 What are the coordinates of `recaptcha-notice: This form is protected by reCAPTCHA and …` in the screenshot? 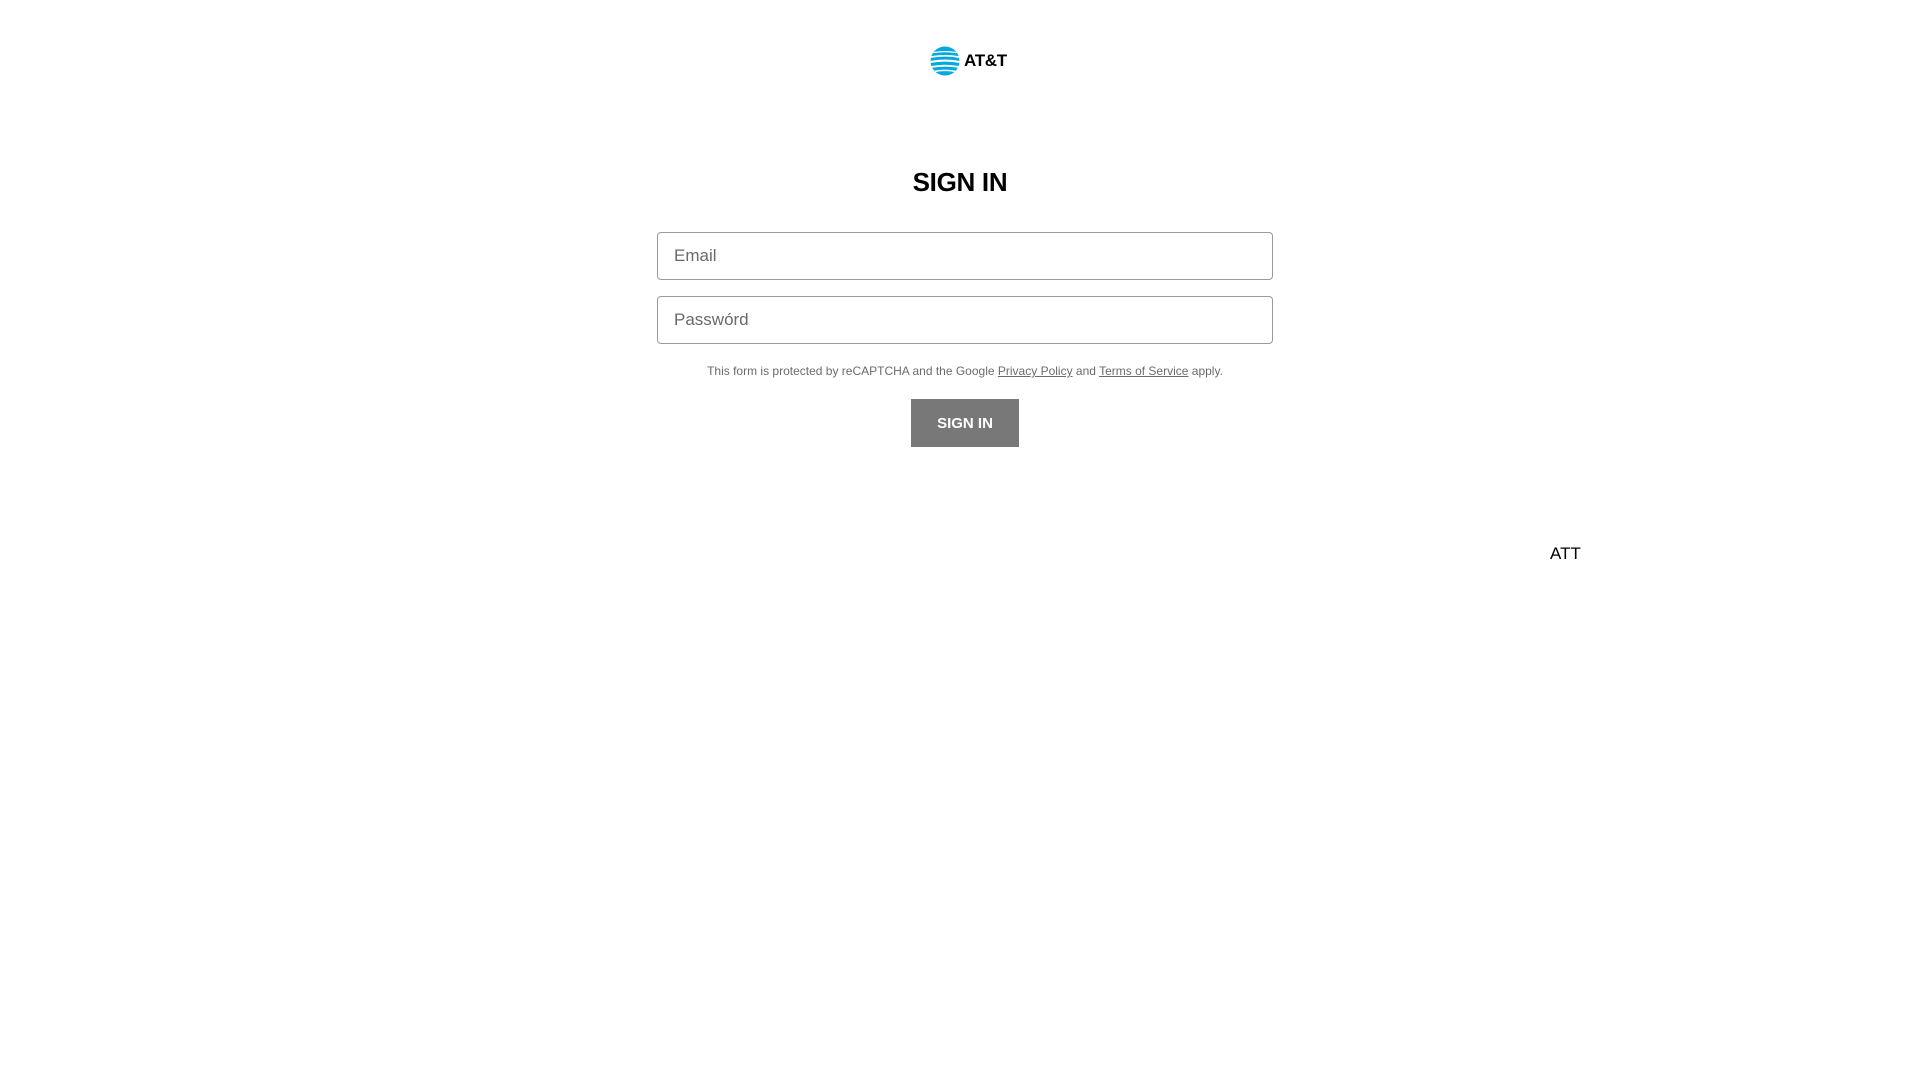 It's located at (960, 371).